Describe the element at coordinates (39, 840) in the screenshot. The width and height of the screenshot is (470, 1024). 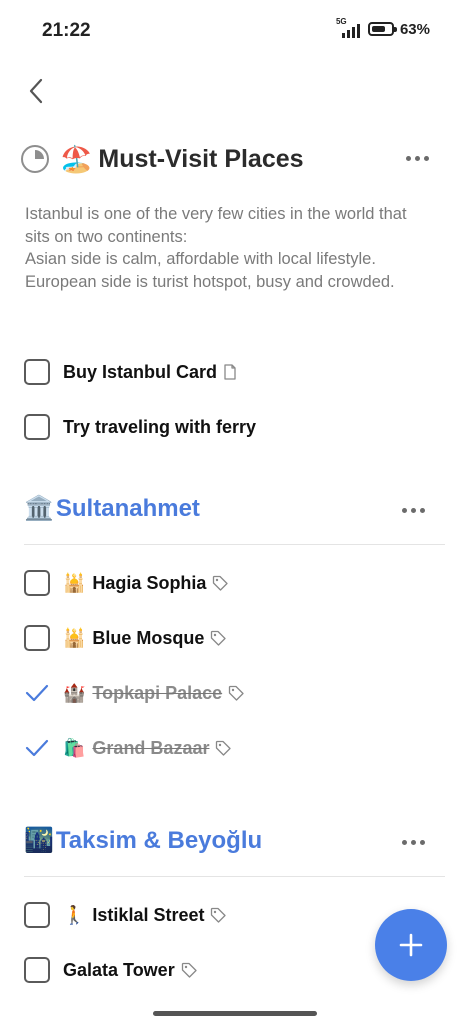
I see `section-emoji: 🌃` at that location.